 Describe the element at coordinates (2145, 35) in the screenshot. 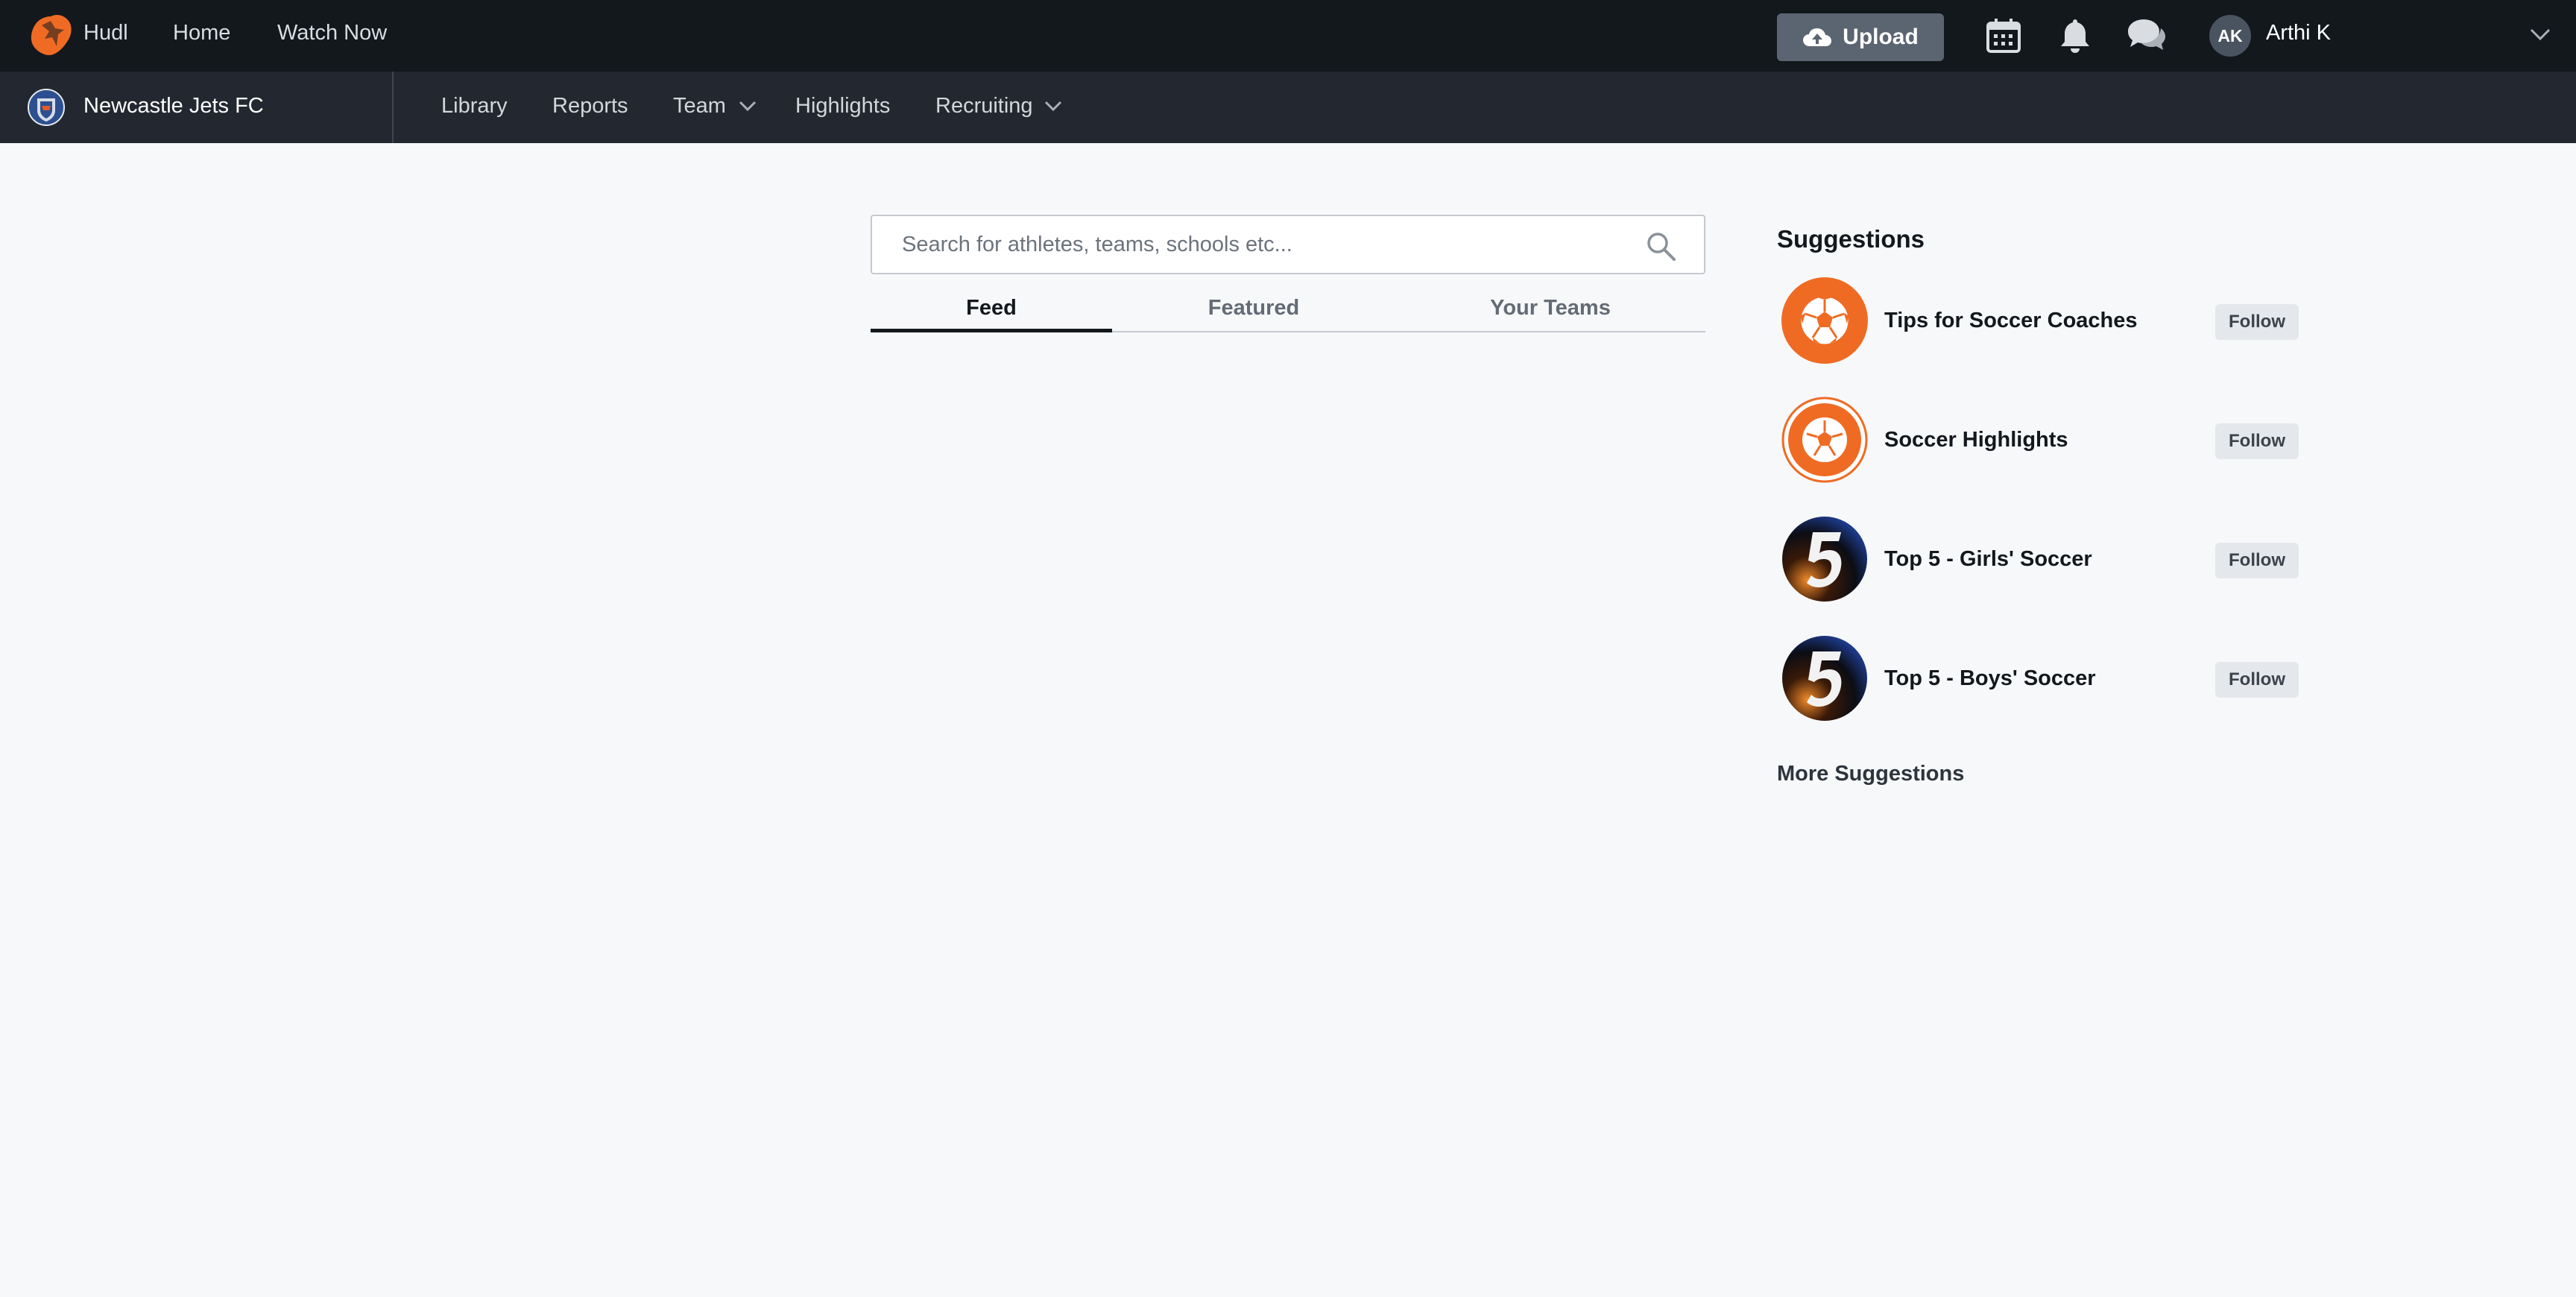

I see `messages-chat-icon` at that location.